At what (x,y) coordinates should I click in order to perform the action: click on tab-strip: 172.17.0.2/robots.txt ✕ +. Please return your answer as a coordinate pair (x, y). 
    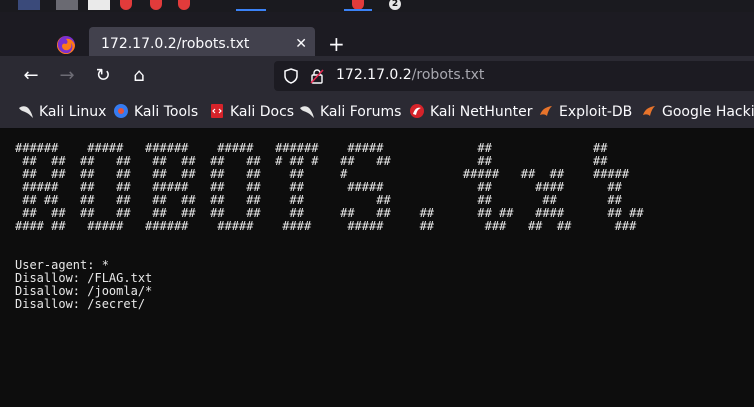
    Looking at the image, I should click on (377, 37).